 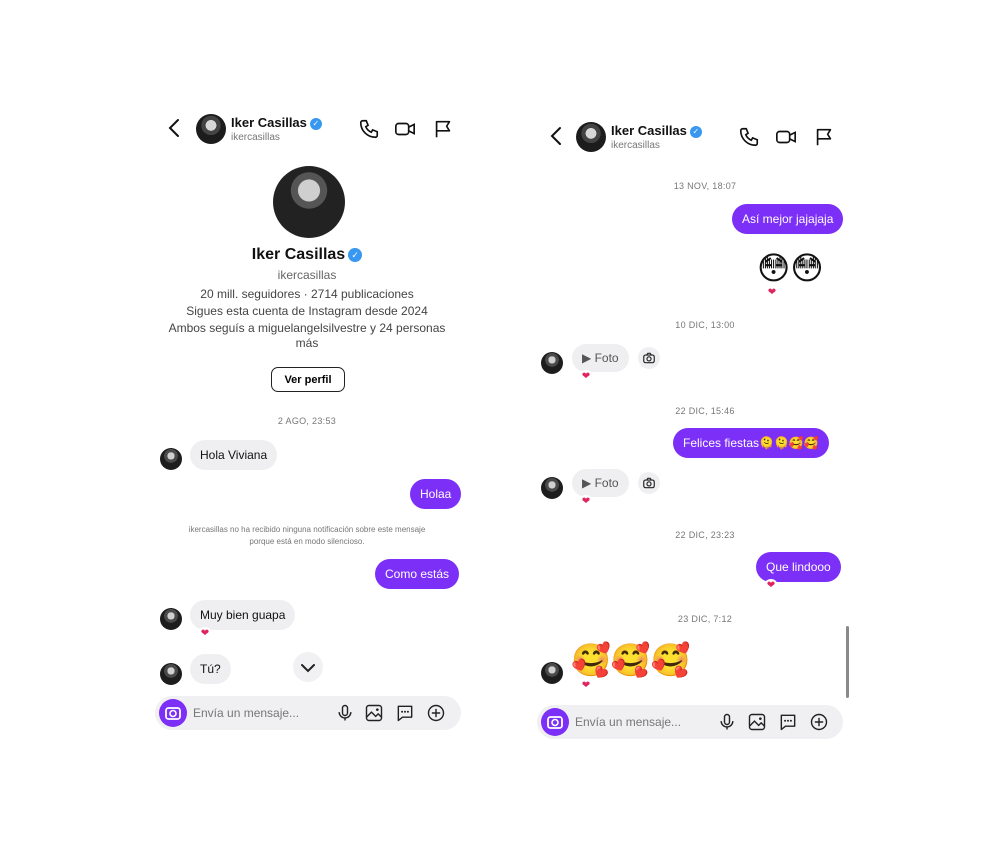 What do you see at coordinates (751, 443) in the screenshot?
I see `outgoing-message: Felices fiestas🫠🫠🥰🥰` at bounding box center [751, 443].